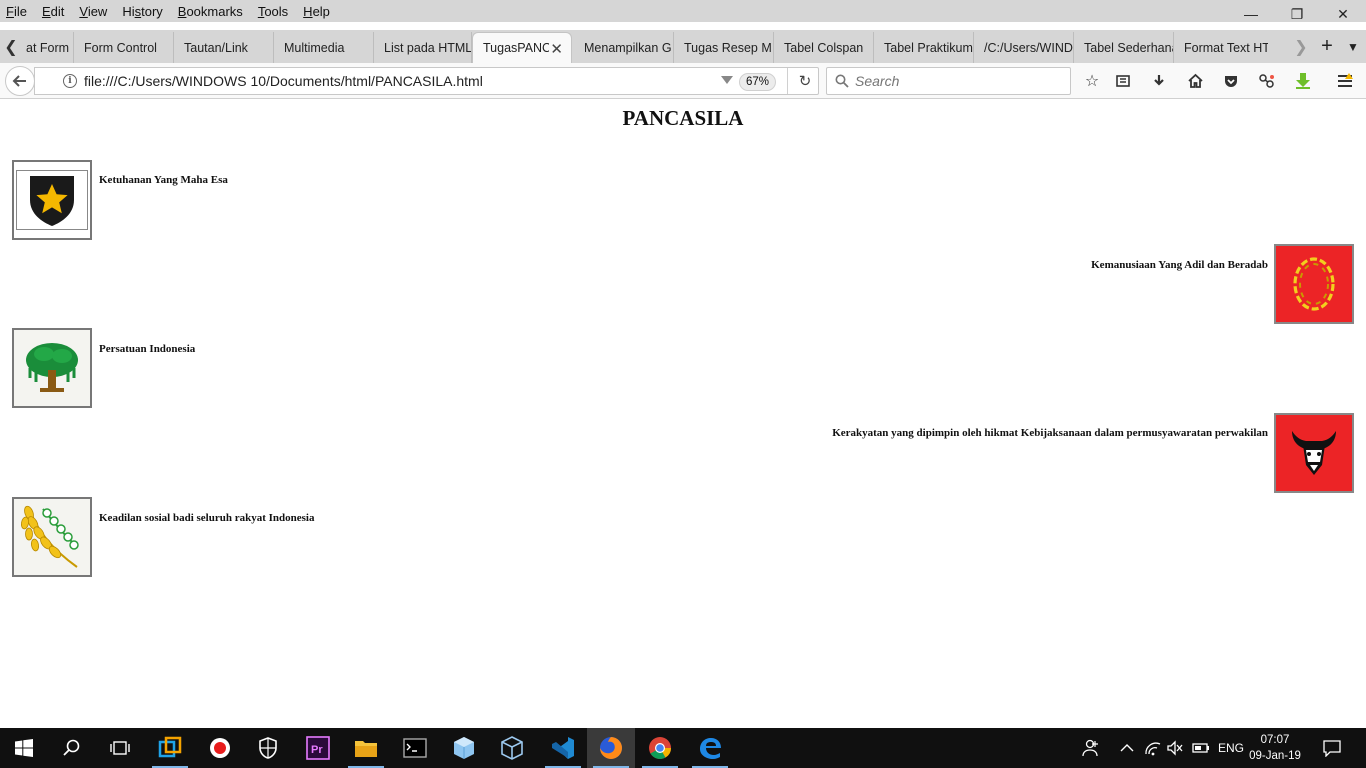 Image resolution: width=1366 pixels, height=768 pixels. What do you see at coordinates (710, 748) in the screenshot?
I see `edge-icon` at bounding box center [710, 748].